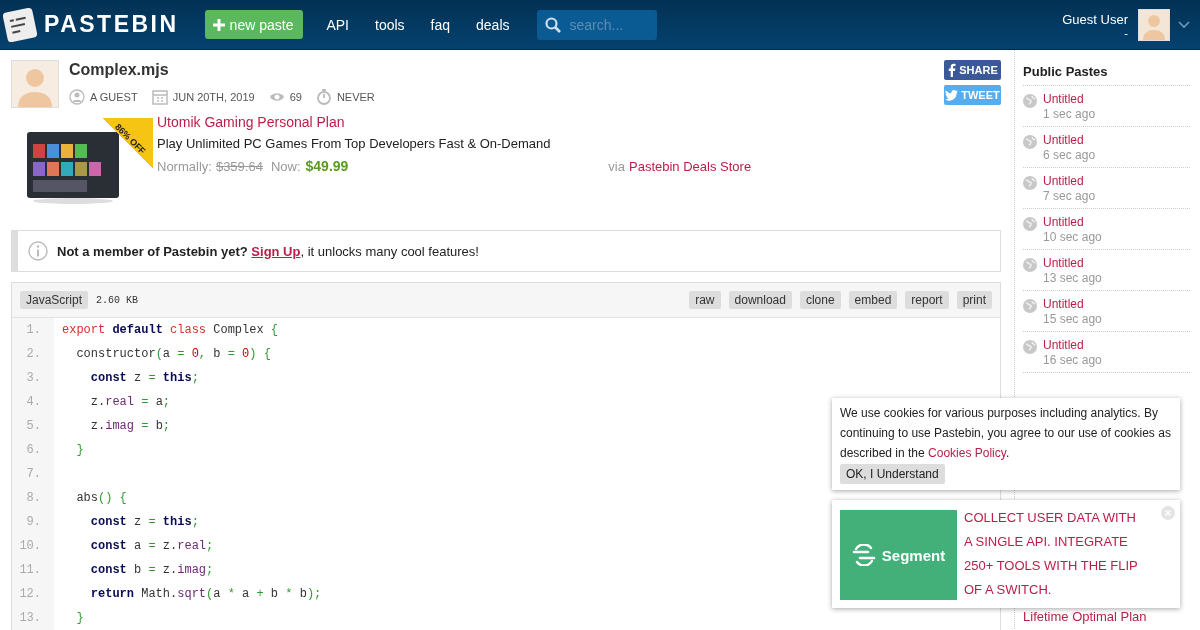 The image size is (1200, 630). Describe the element at coordinates (1072, 360) in the screenshot. I see `paste-time: 16 sec ago` at that location.